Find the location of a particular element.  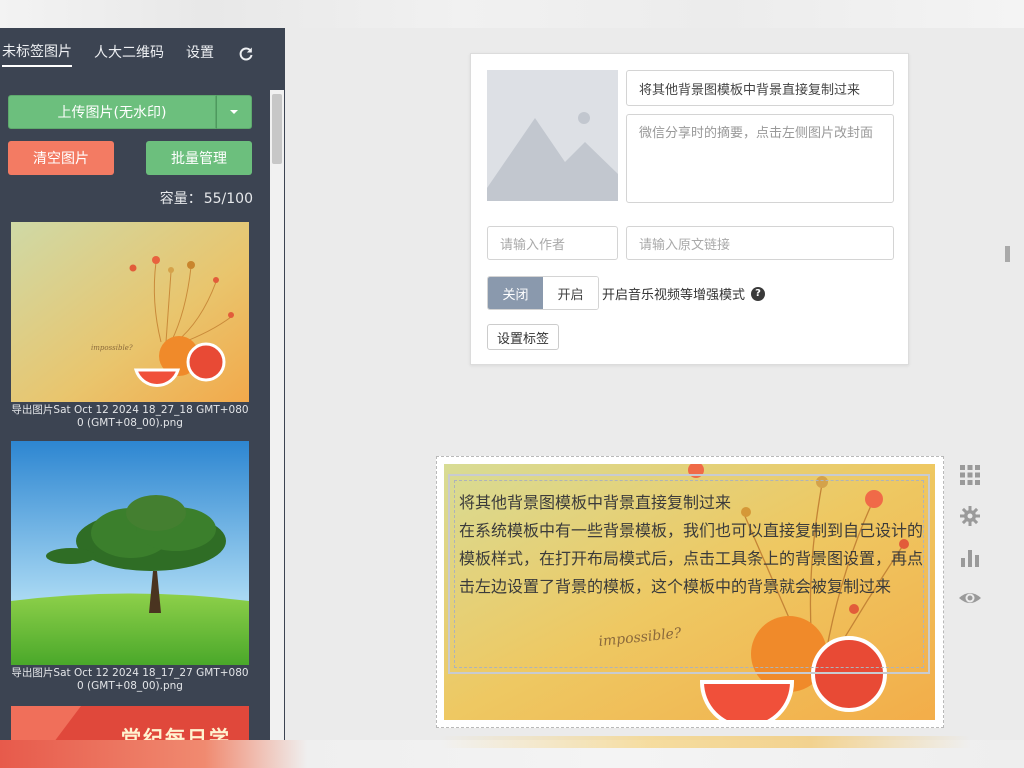

sidebar-tabs: 未标签图片 人大二维码 设置 is located at coordinates (142, 54).